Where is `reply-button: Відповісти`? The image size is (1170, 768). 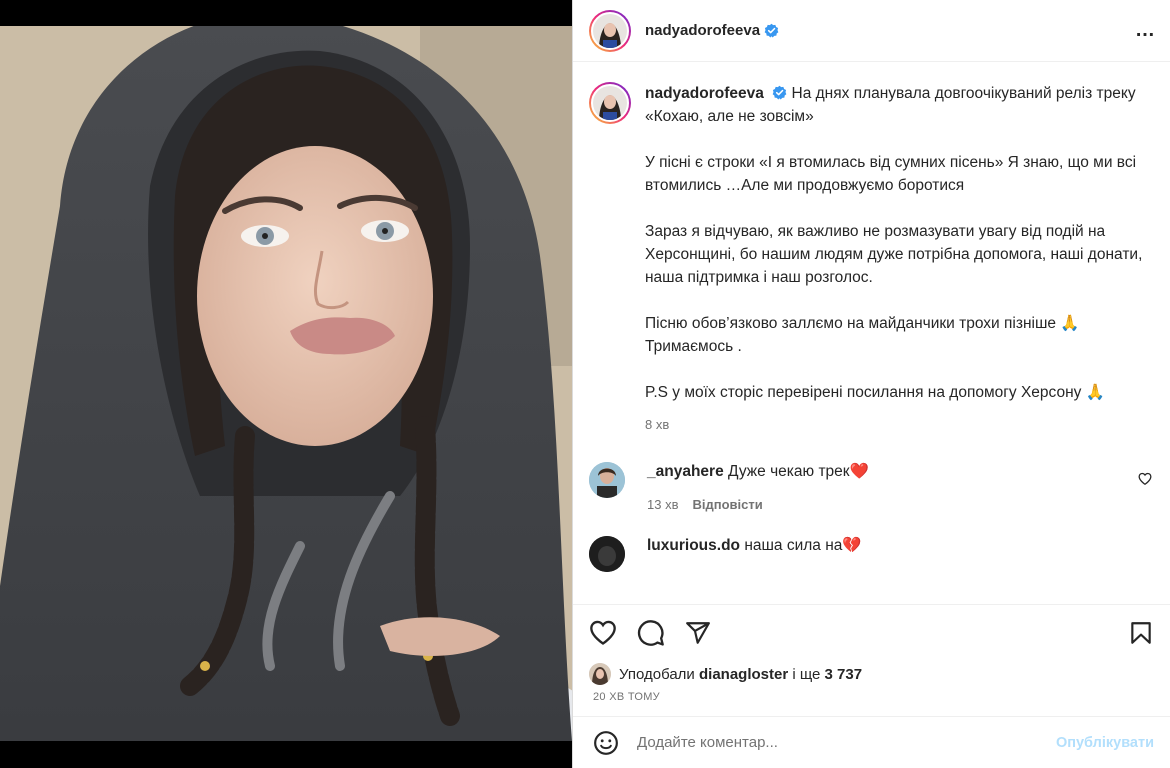
reply-button: Відповісти is located at coordinates (727, 504).